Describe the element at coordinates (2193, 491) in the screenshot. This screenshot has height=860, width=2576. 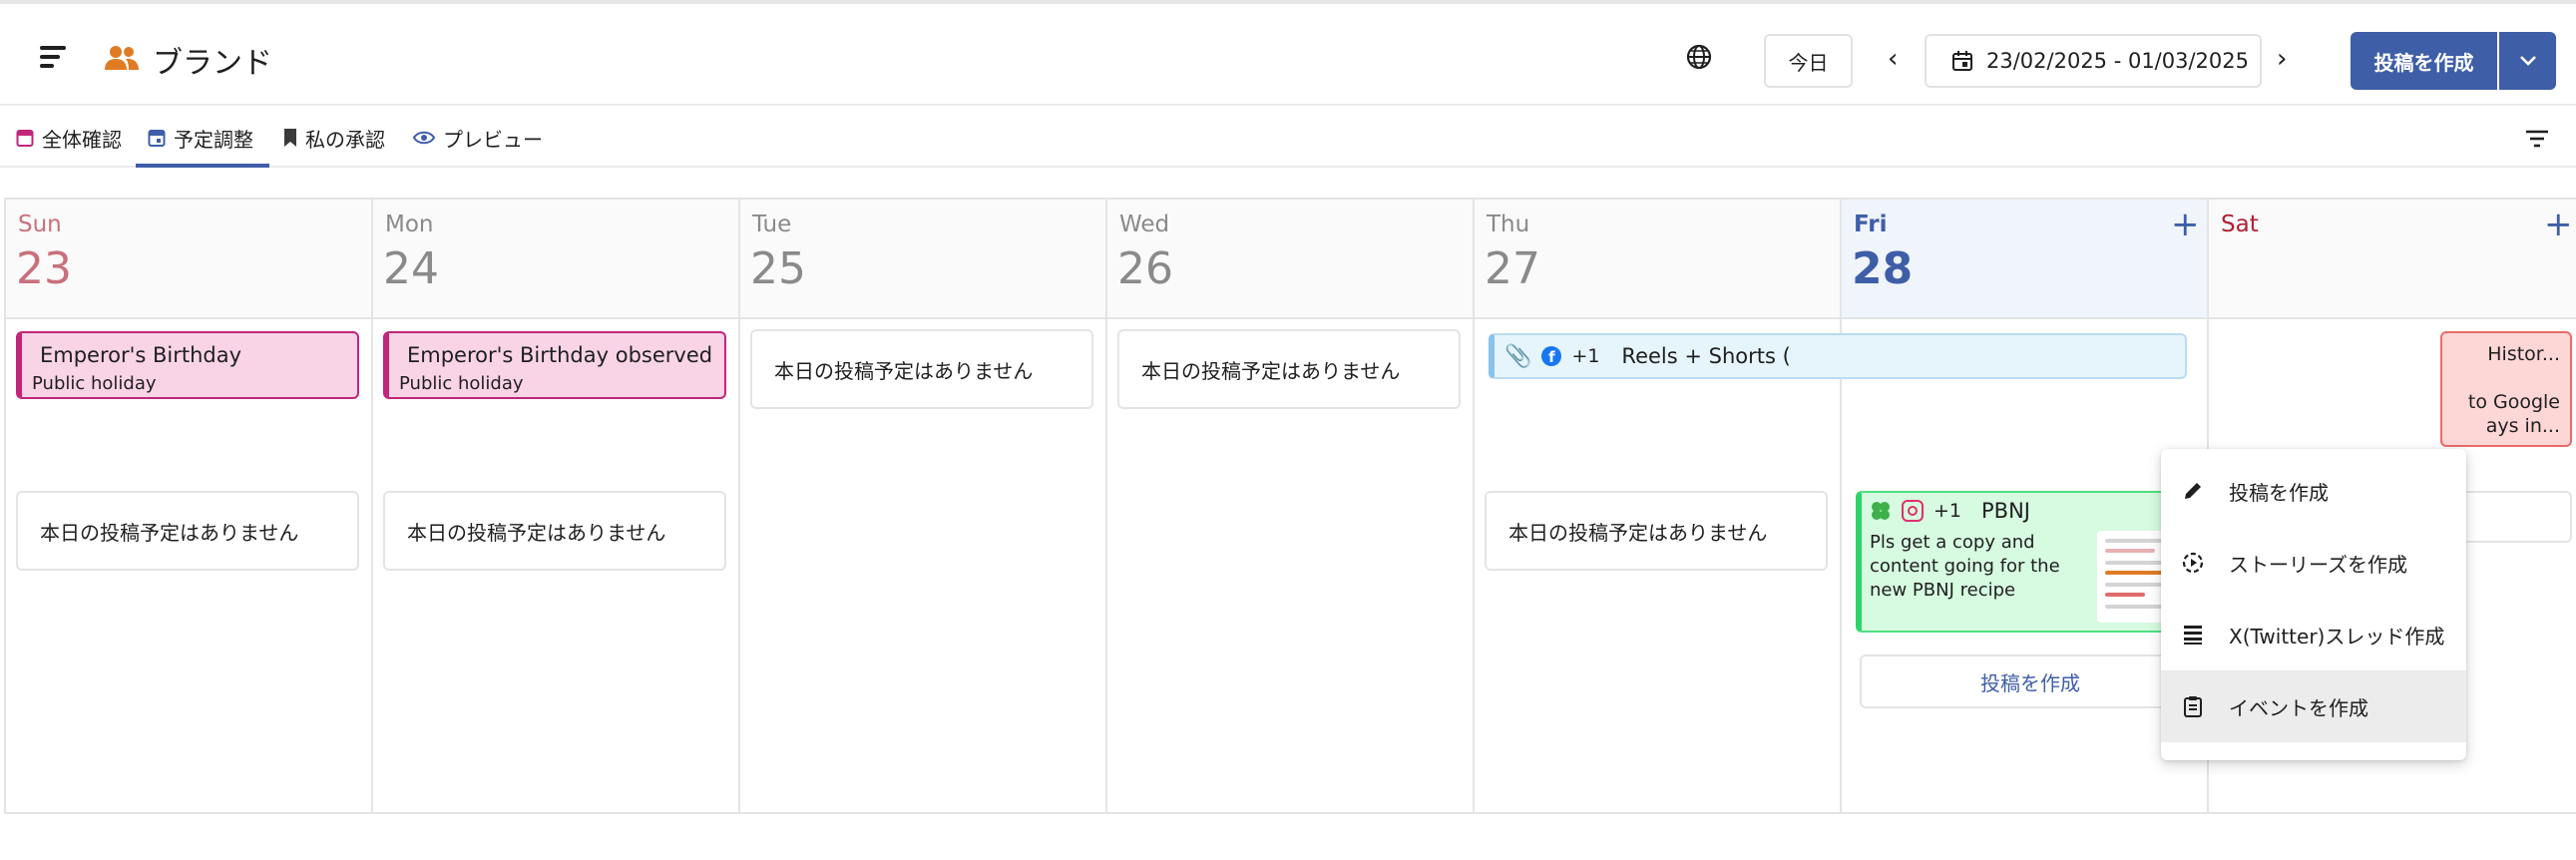
I see `pencil-icon` at that location.